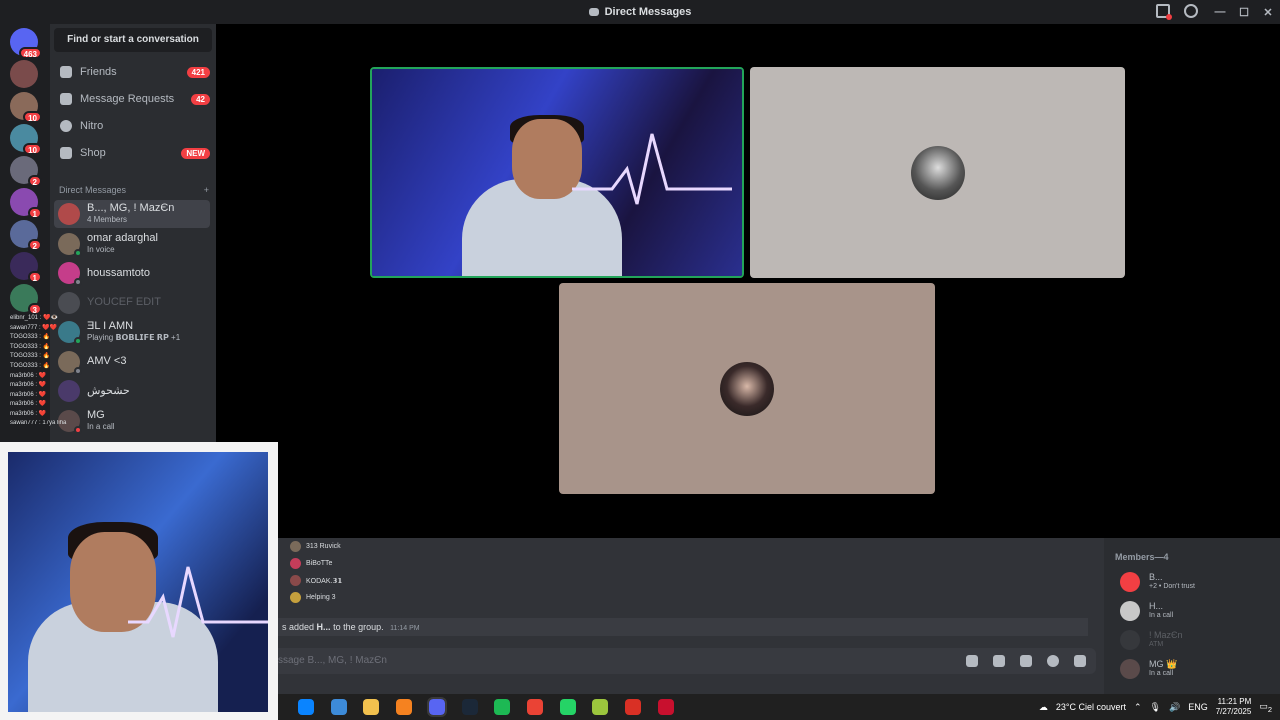 This screenshot has height=720, width=1280. I want to click on participant-name: BiBoTTe, so click(319, 563).